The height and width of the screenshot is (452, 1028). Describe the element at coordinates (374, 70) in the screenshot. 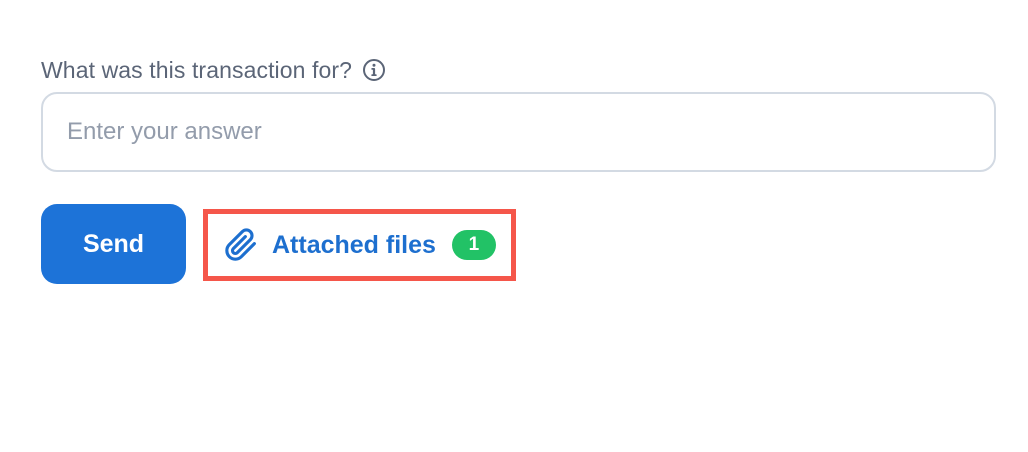

I see `info-icon` at that location.